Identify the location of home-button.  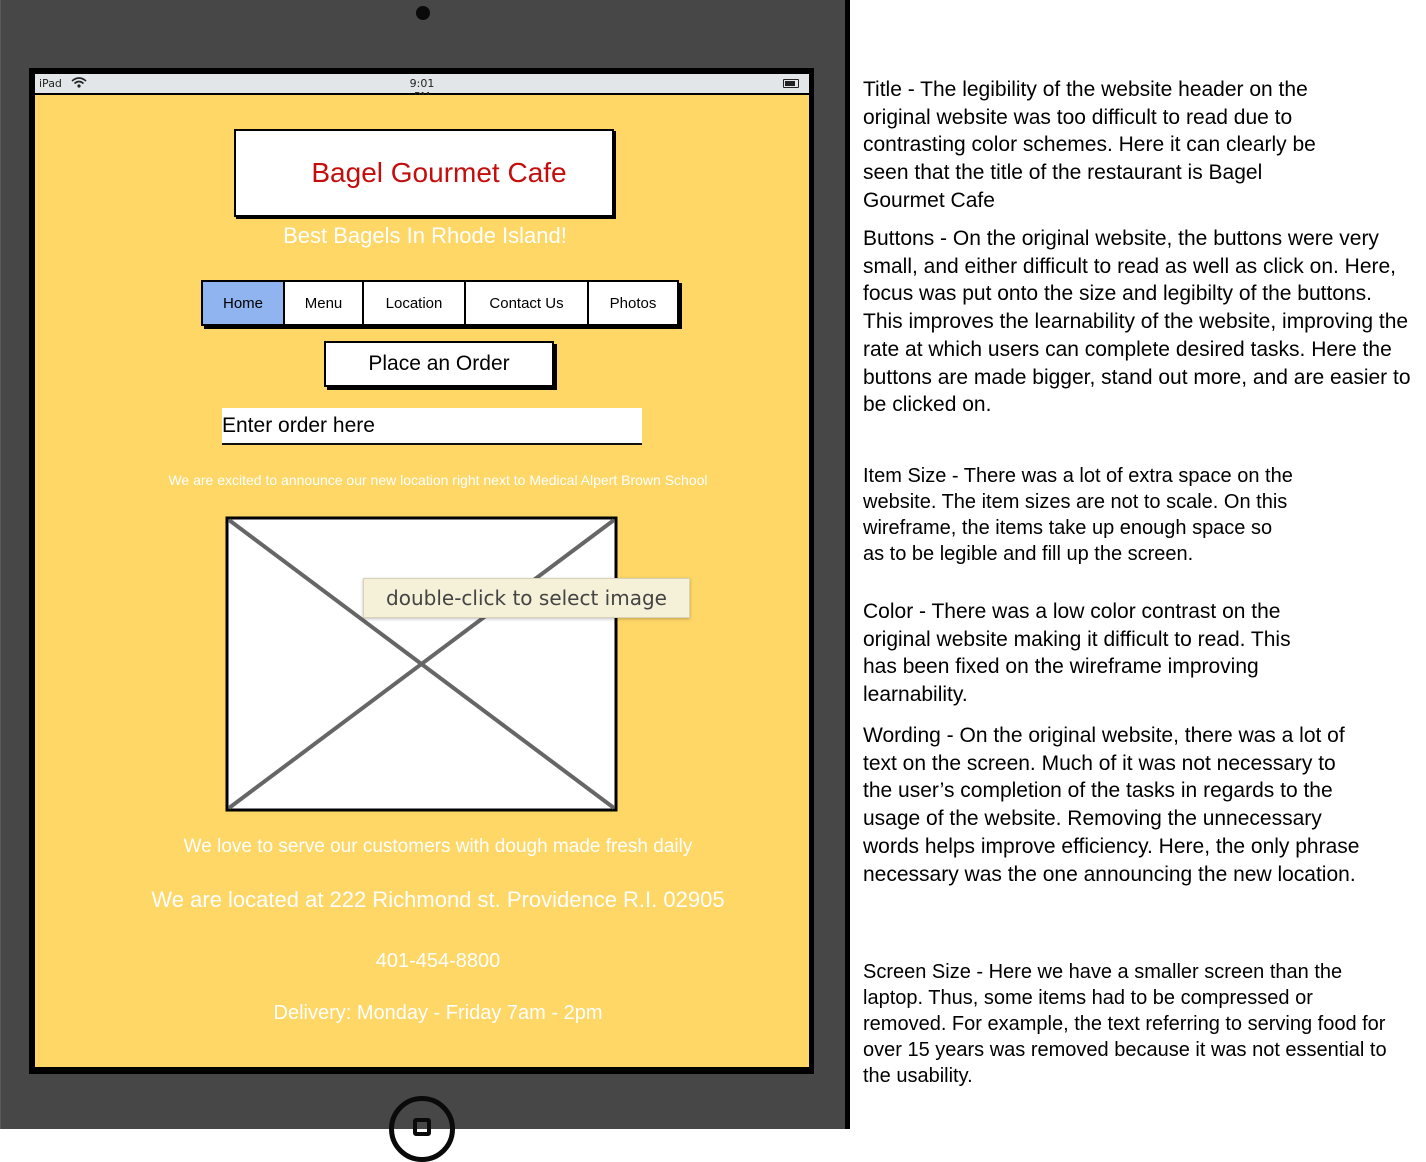
(422, 1129).